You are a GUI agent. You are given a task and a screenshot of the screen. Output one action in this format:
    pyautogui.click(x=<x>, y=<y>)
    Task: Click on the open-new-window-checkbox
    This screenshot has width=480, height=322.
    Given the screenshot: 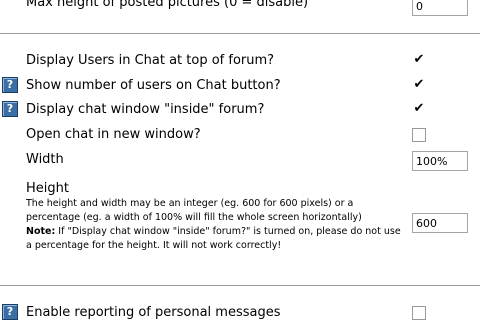 What is the action you would take?
    pyautogui.click(x=419, y=135)
    